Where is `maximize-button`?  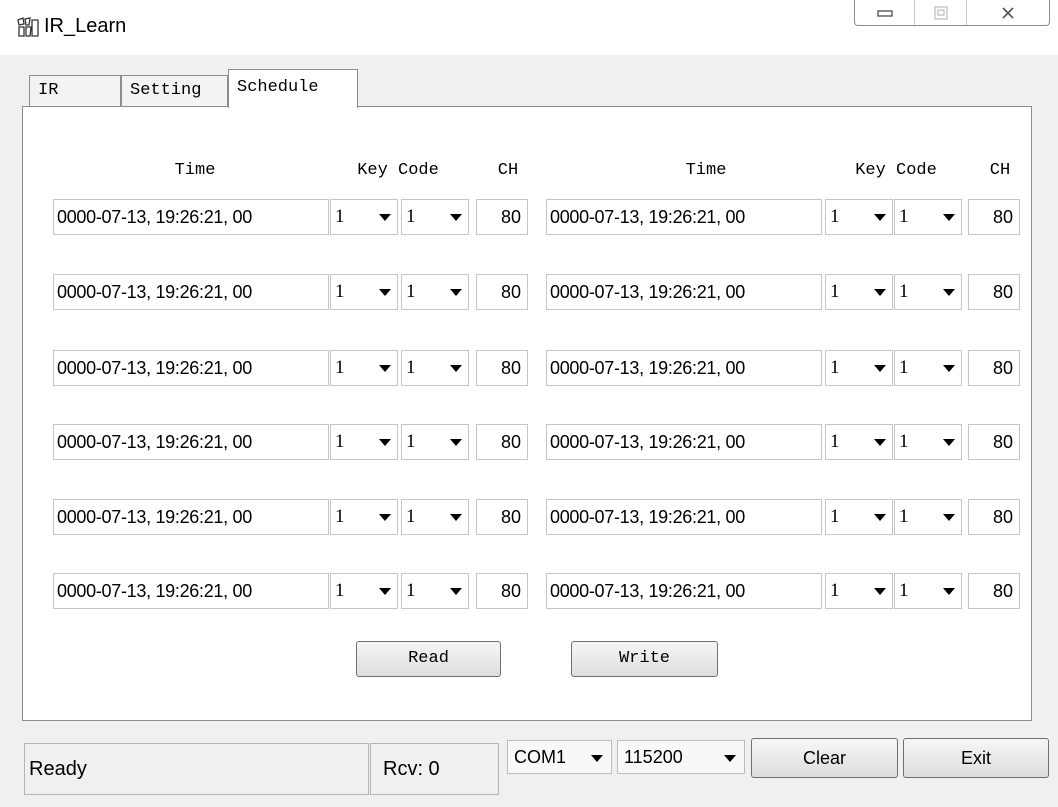
maximize-button is located at coordinates (941, 12).